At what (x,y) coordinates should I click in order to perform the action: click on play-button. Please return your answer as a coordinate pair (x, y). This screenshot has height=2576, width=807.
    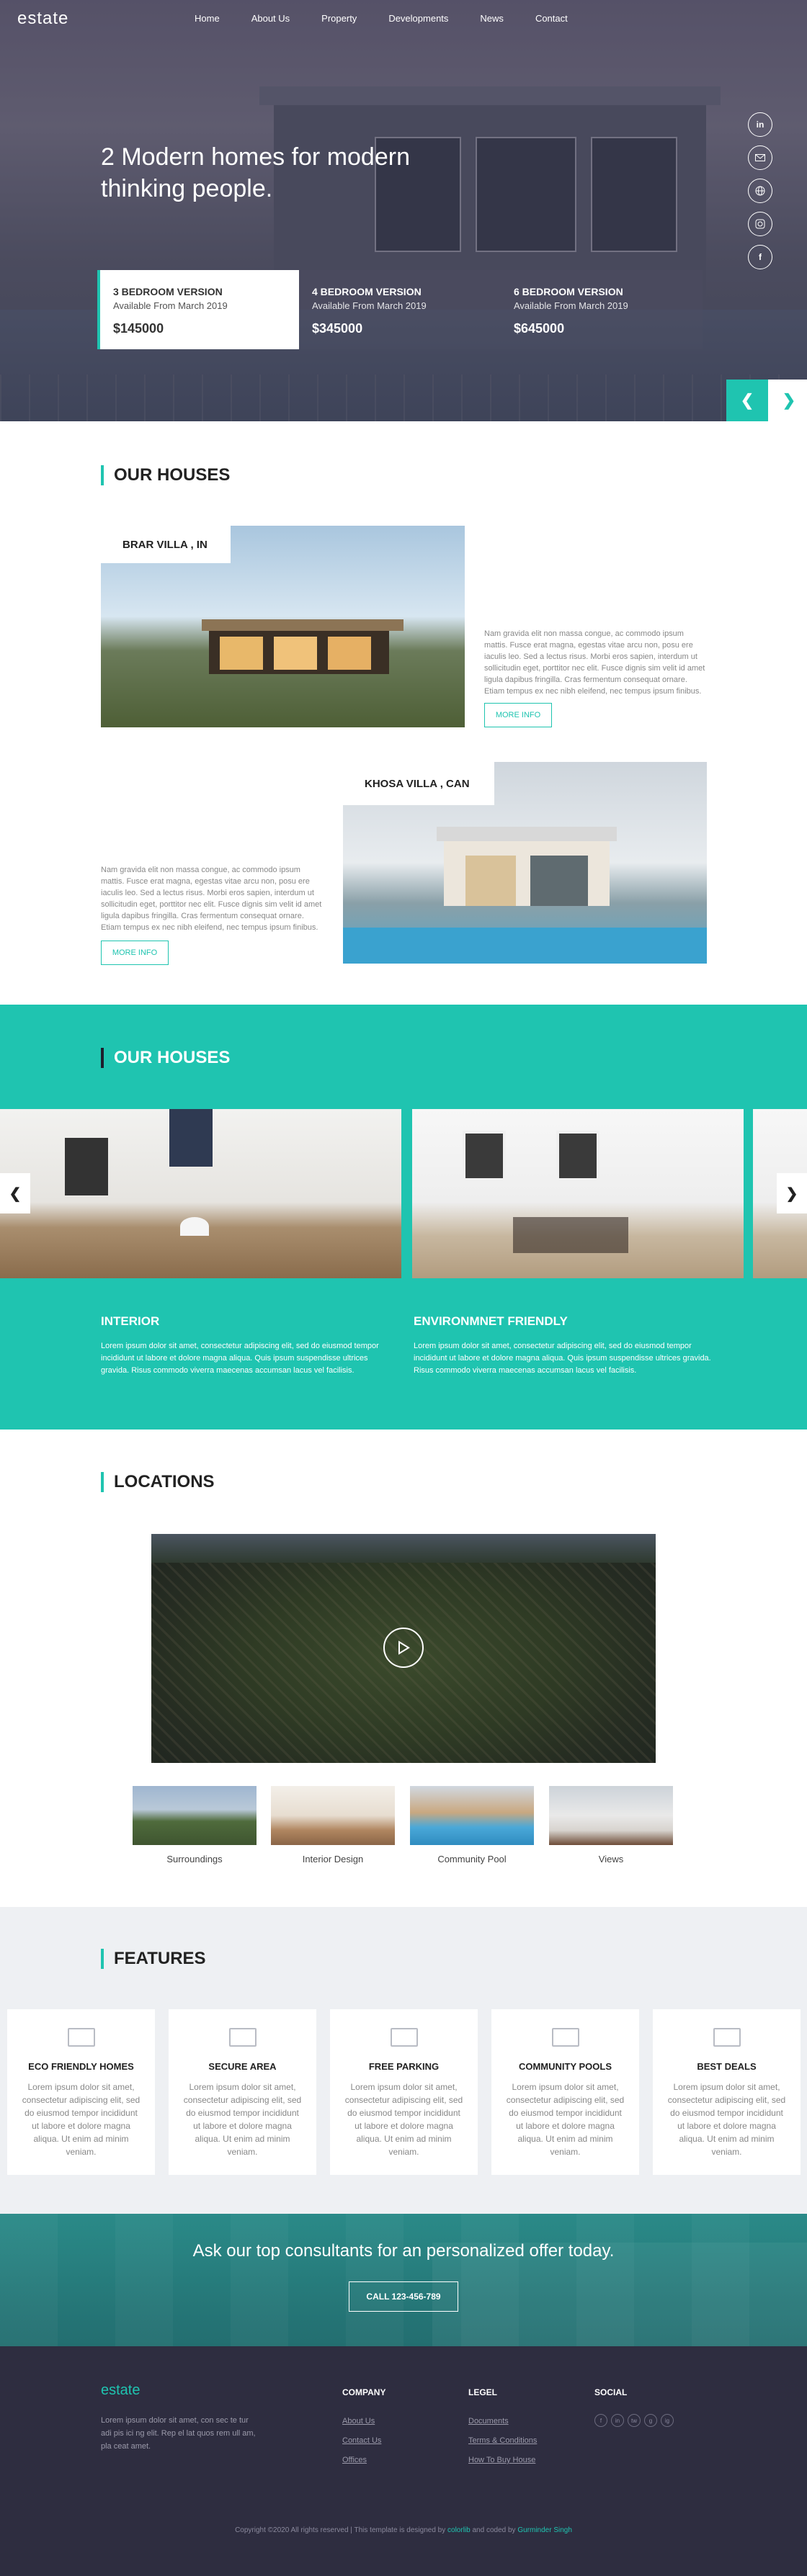
    Looking at the image, I should click on (403, 1648).